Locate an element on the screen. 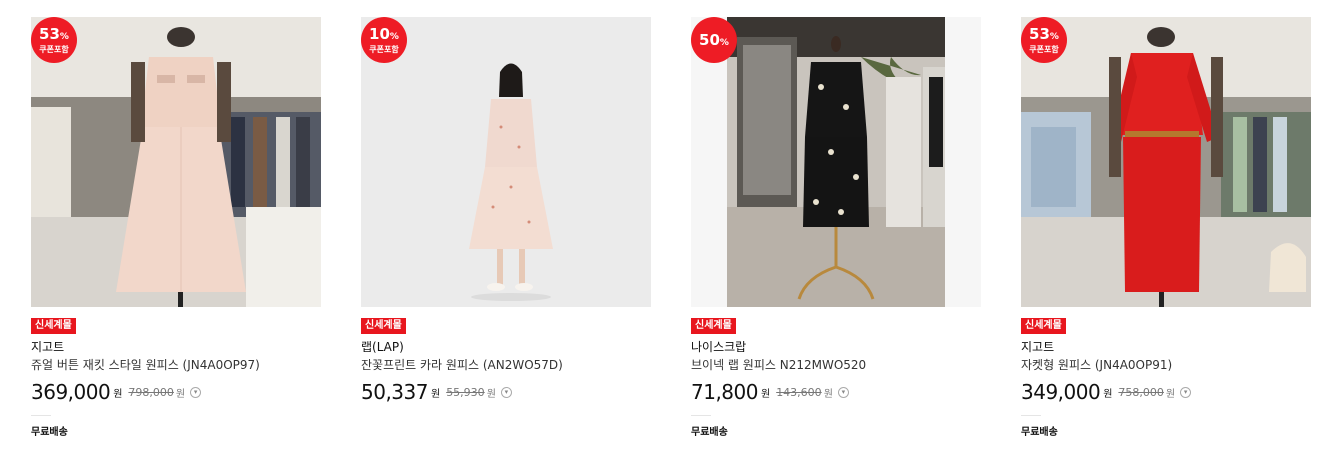 The height and width of the screenshot is (461, 1322). discount-badge: 50% is located at coordinates (714, 40).